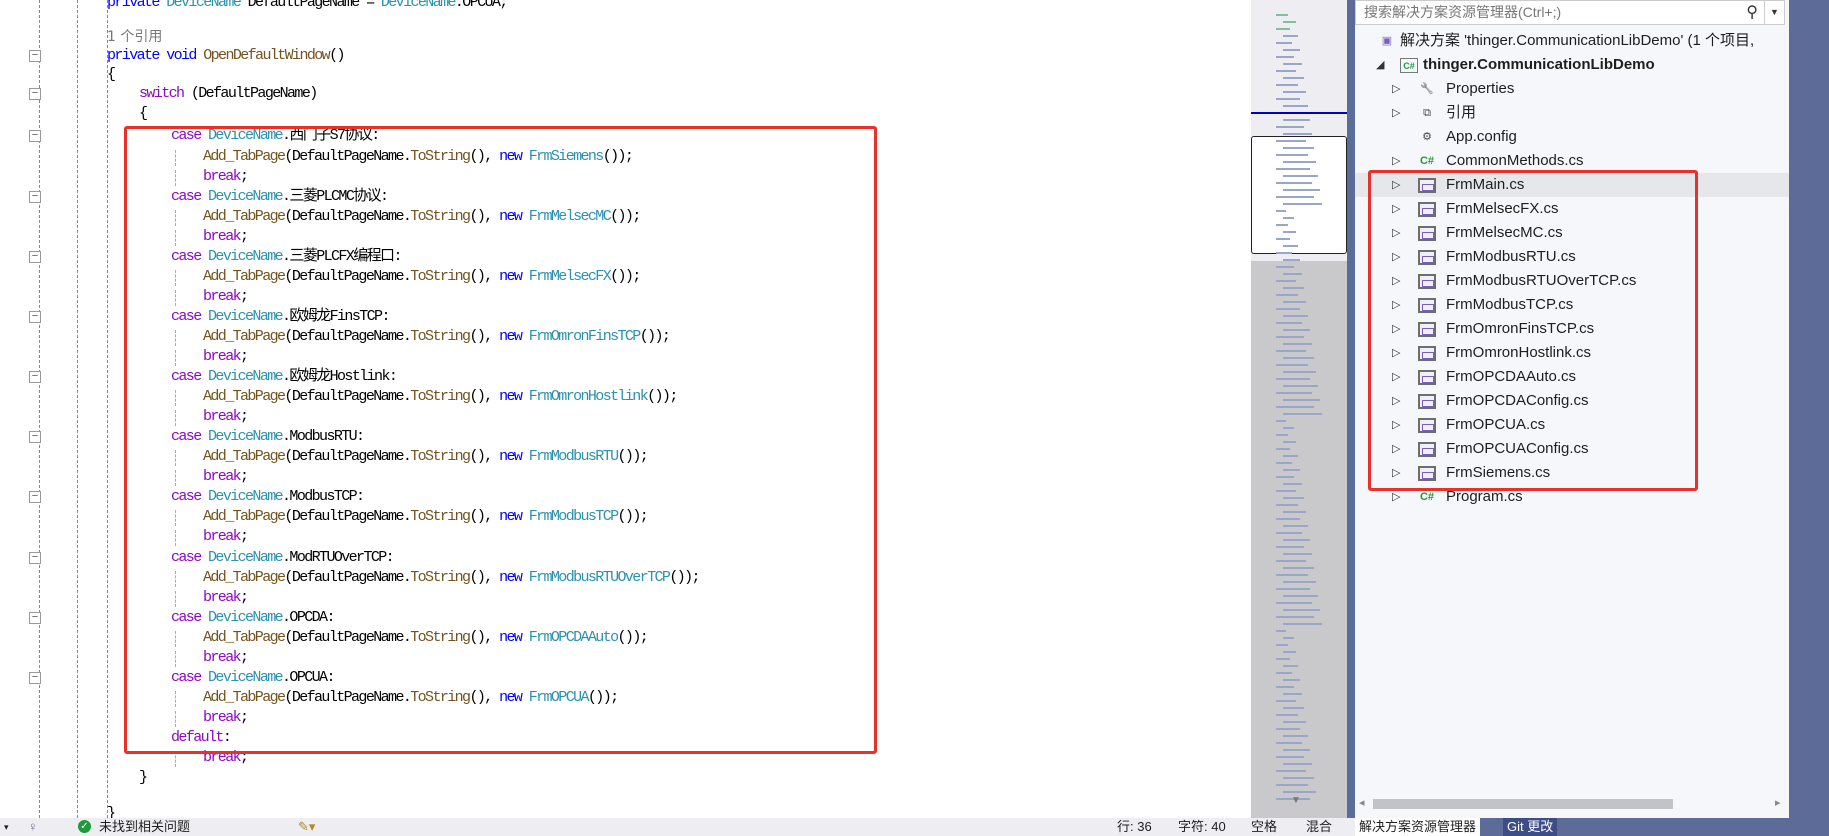 Image resolution: width=1829 pixels, height=836 pixels. I want to click on issues-status: 未找到相关问题, so click(144, 827).